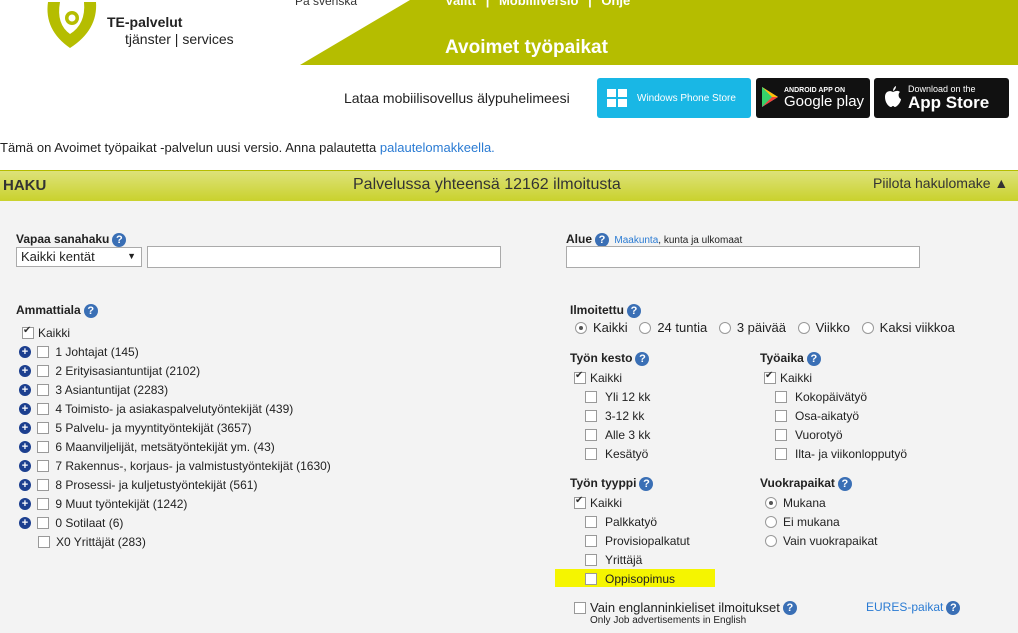 This screenshot has width=1018, height=633. Describe the element at coordinates (841, 453) in the screenshot. I see `worktime-item: Ilta- ja viikonlopputyö` at that location.